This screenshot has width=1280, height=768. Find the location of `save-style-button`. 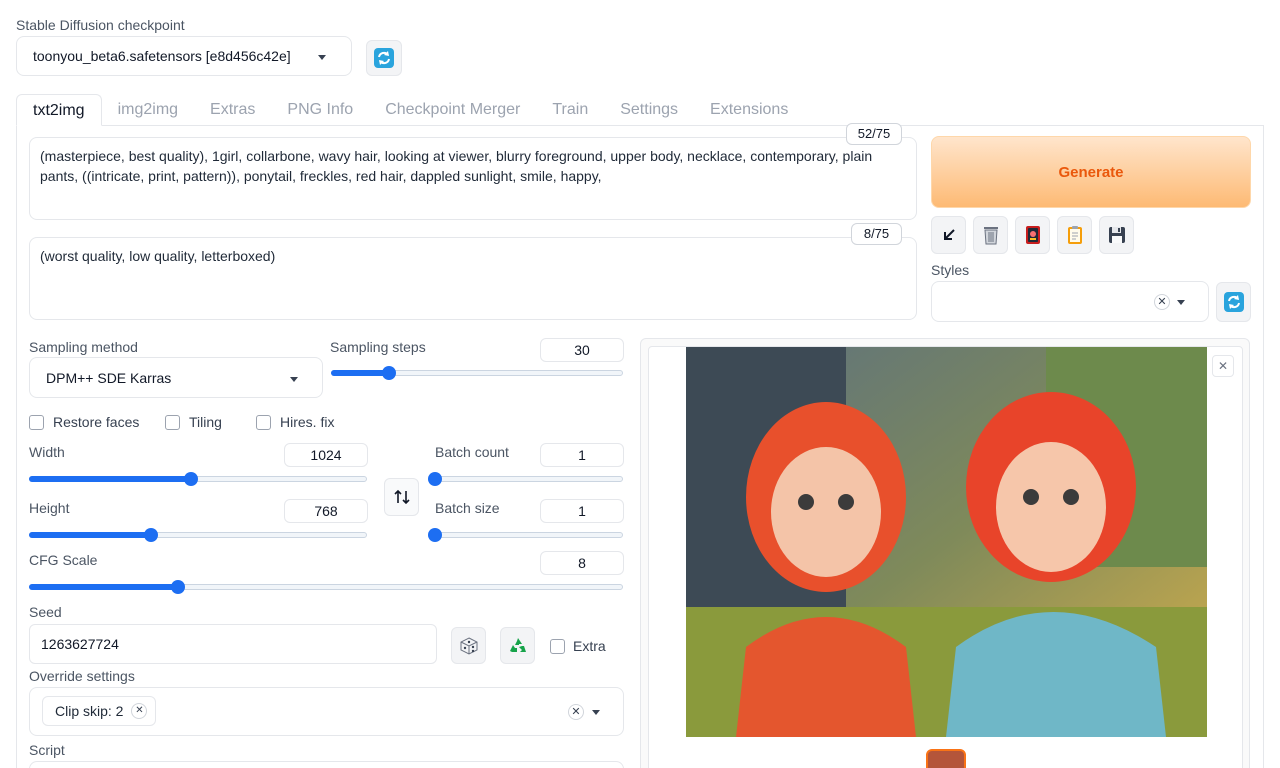

save-style-button is located at coordinates (1116, 235).